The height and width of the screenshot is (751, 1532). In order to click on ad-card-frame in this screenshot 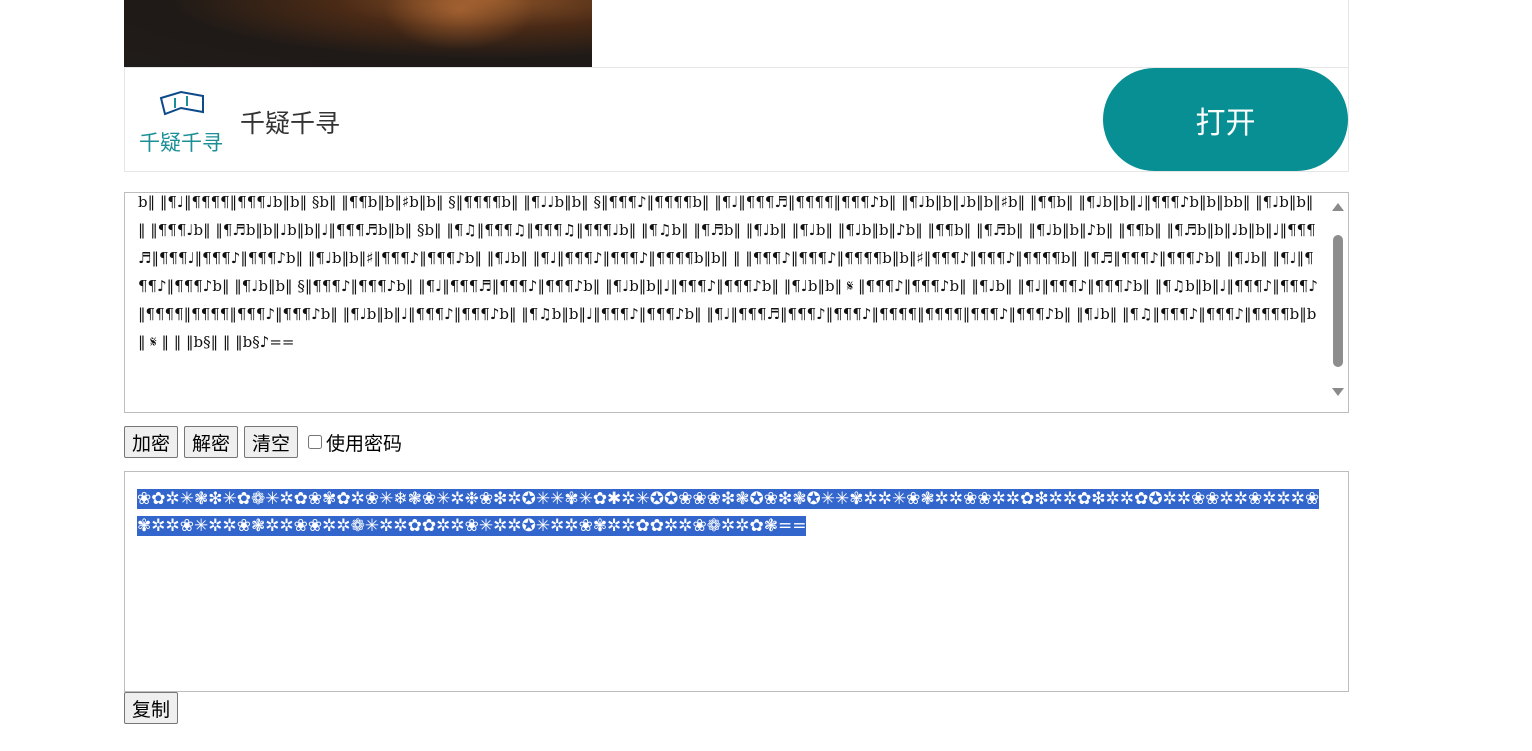, I will do `click(736, 33)`.